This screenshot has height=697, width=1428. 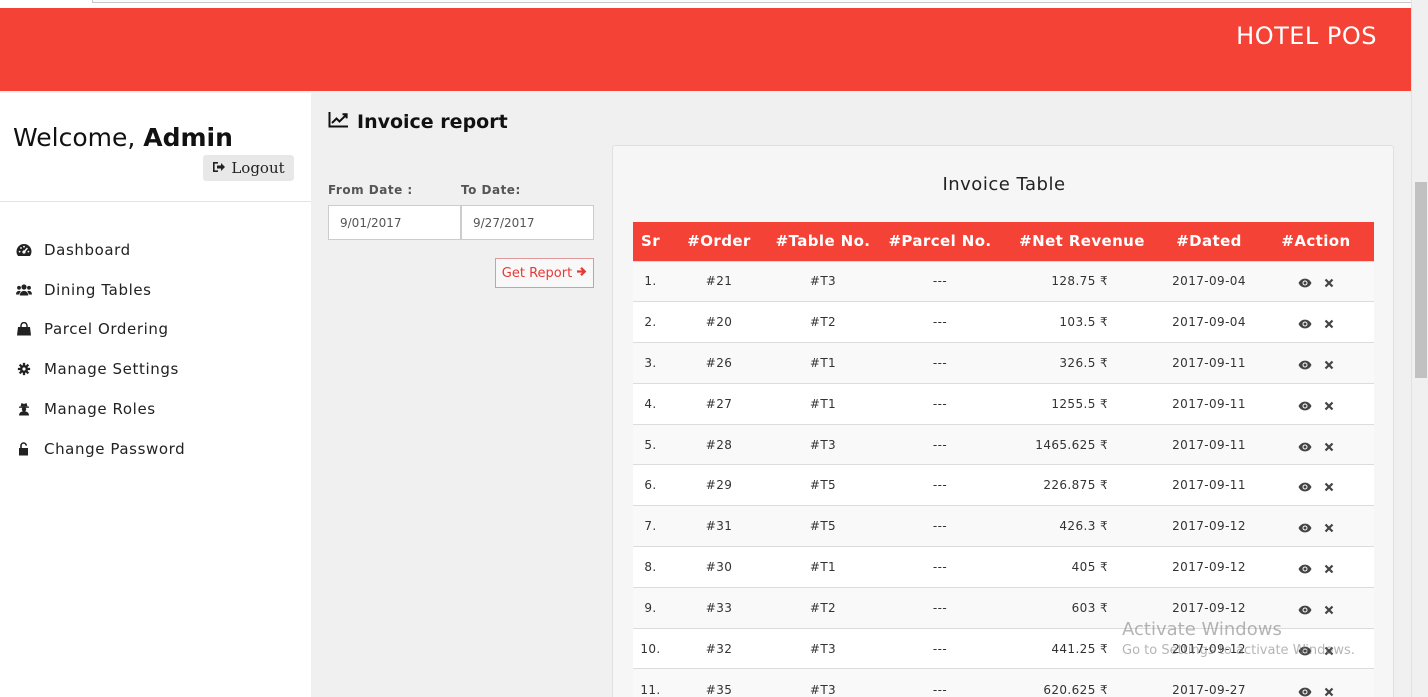 I want to click on cell-sr: 7., so click(x=650, y=526).